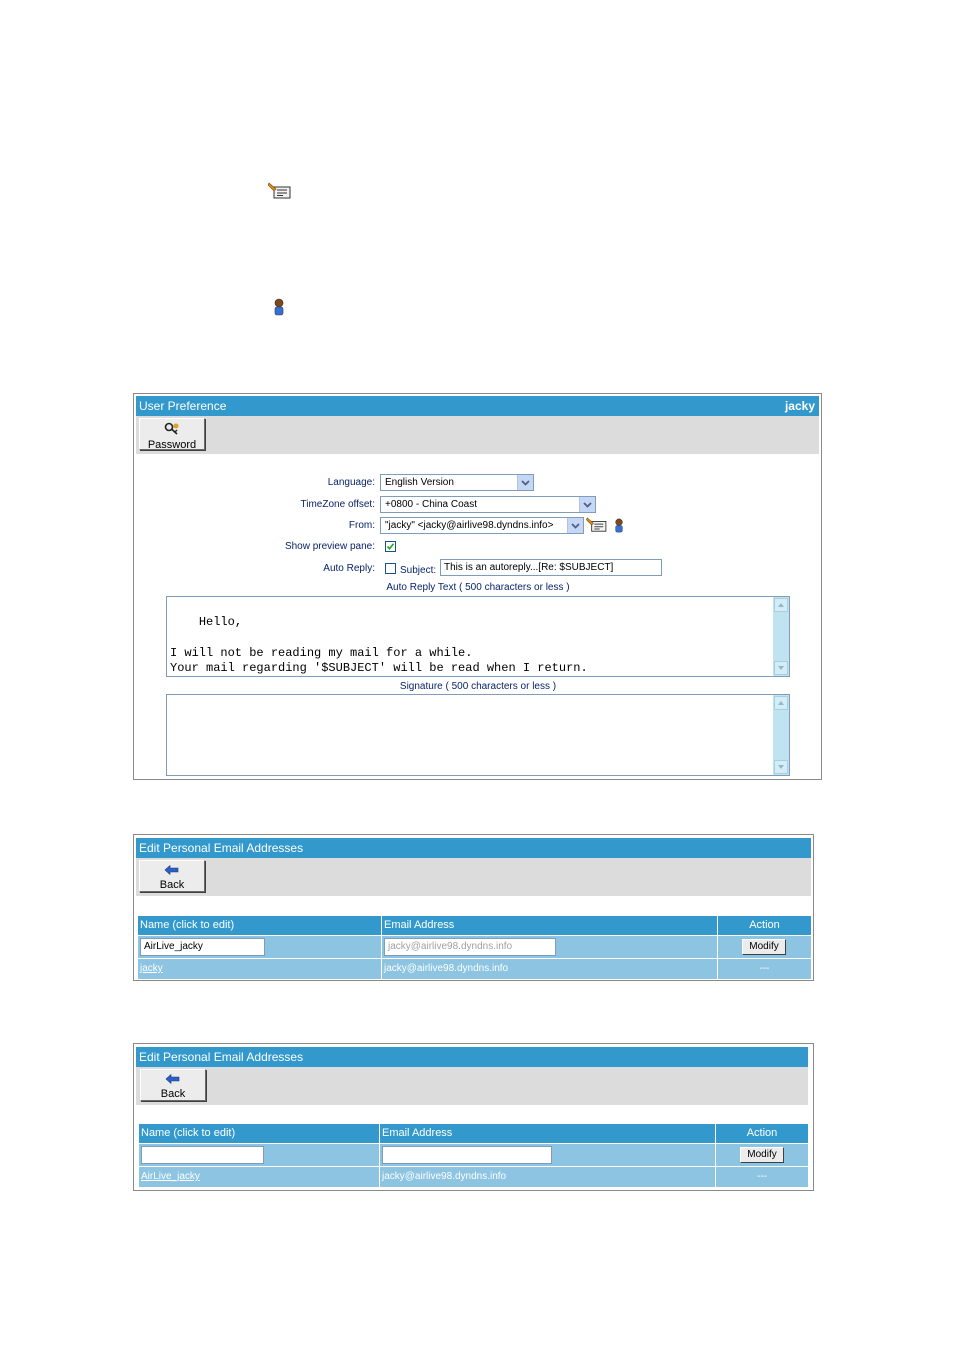  What do you see at coordinates (478, 686) in the screenshot?
I see `signature-label: Signature ( 500 characters or less )` at bounding box center [478, 686].